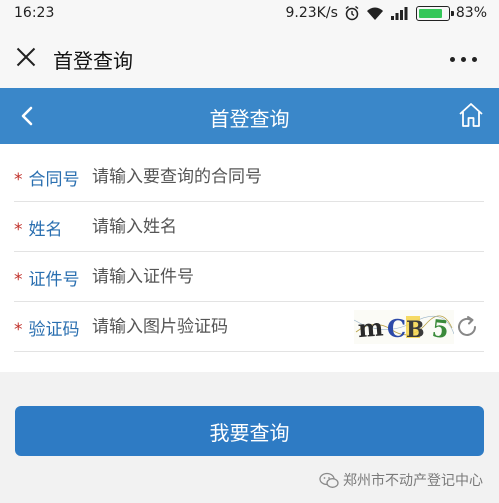  Describe the element at coordinates (249, 14) in the screenshot. I see `status-bar: 16:23 9.23K/s 83%` at that location.